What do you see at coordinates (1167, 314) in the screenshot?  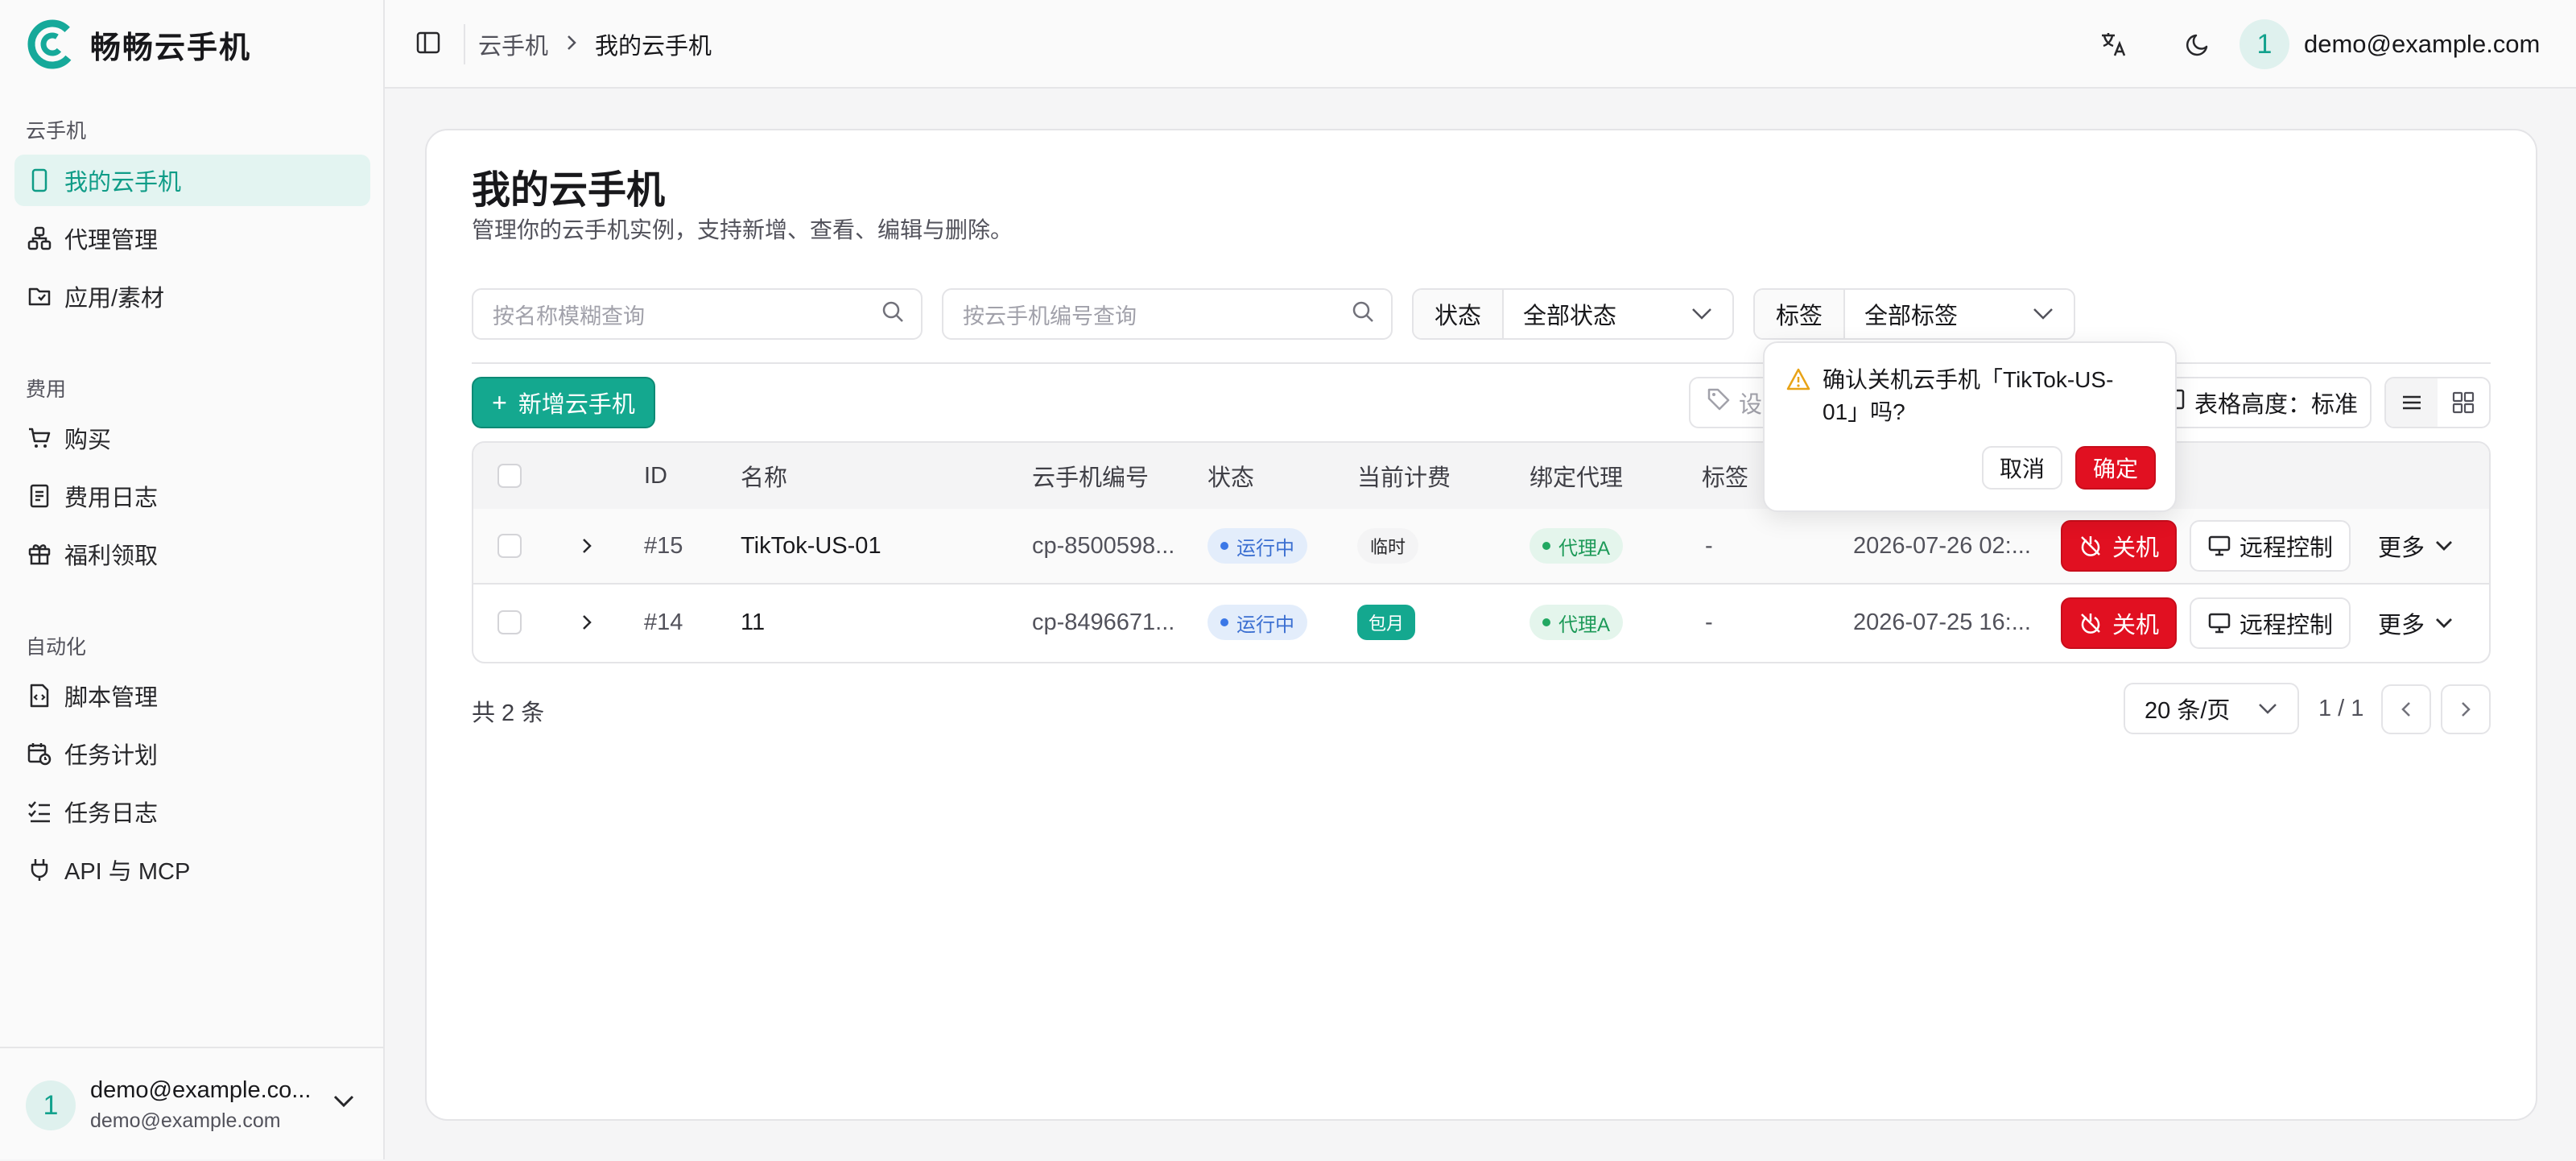 I see `serial-search-input: 按云手机编号查询` at bounding box center [1167, 314].